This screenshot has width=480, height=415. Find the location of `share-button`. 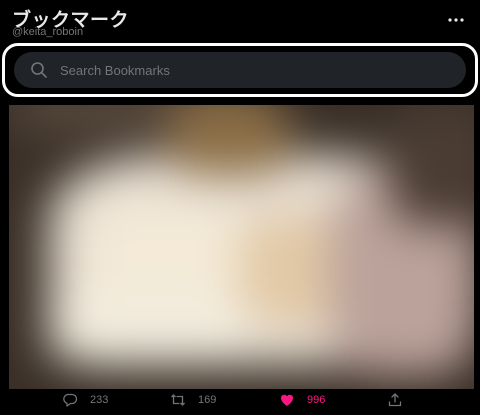

share-button is located at coordinates (395, 400).